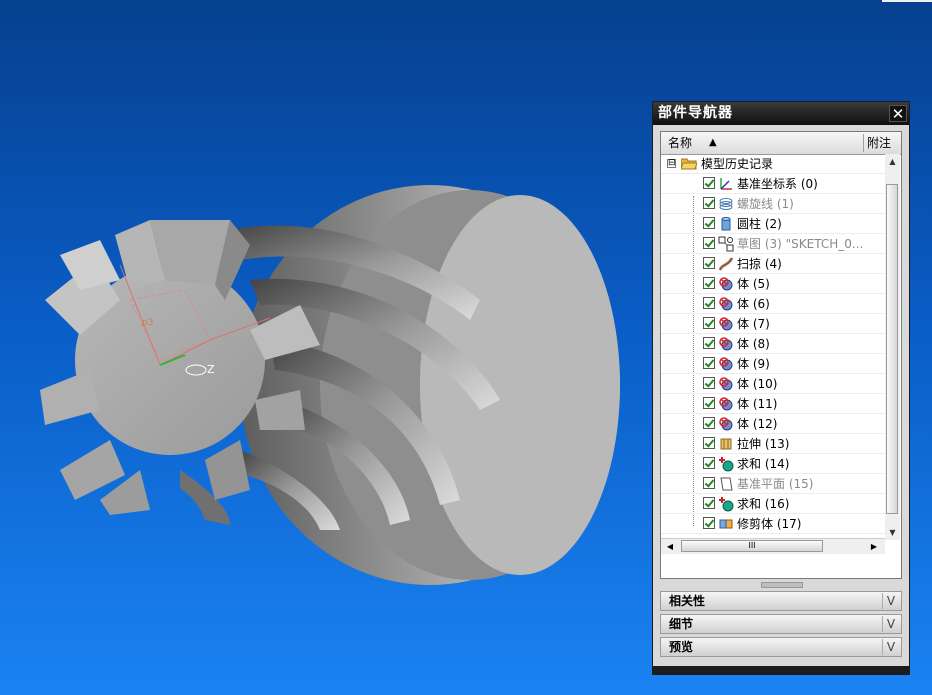  I want to click on tree-item-label: 螺旋线 (1), so click(765, 204).